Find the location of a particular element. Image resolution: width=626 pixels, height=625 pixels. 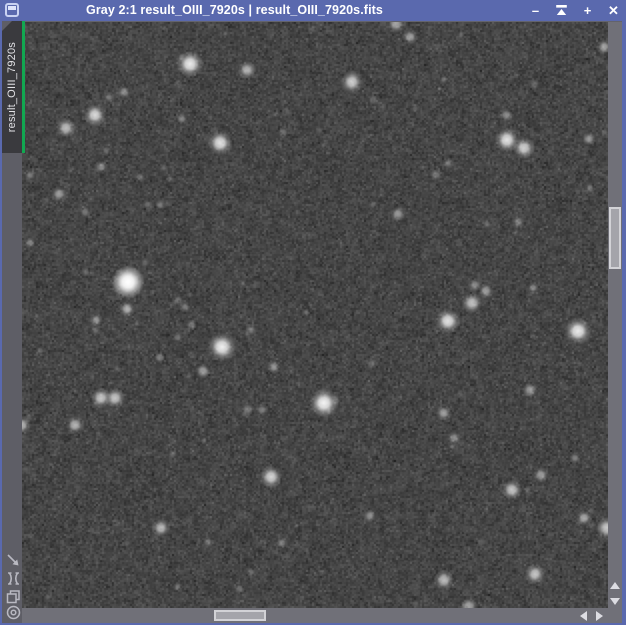

duplicate-window-icon is located at coordinates (13, 597).